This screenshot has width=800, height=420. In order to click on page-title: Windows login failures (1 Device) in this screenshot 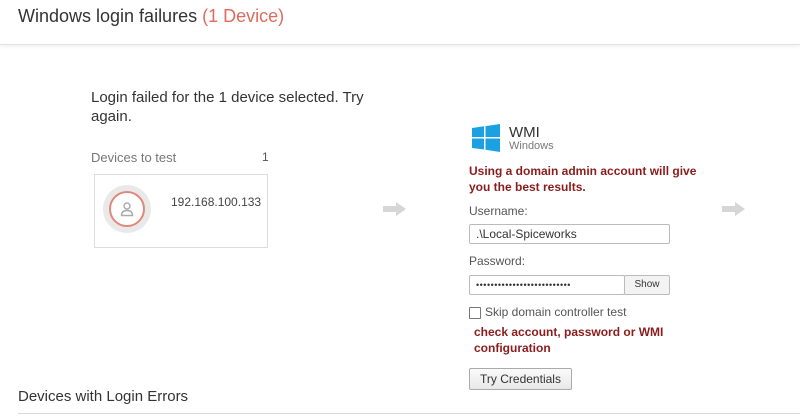, I will do `click(151, 16)`.